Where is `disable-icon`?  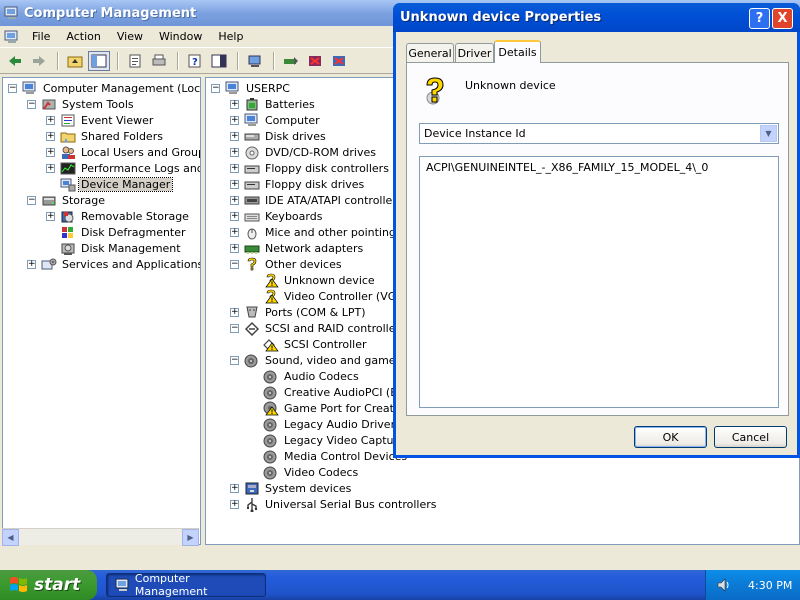
disable-icon is located at coordinates (339, 61).